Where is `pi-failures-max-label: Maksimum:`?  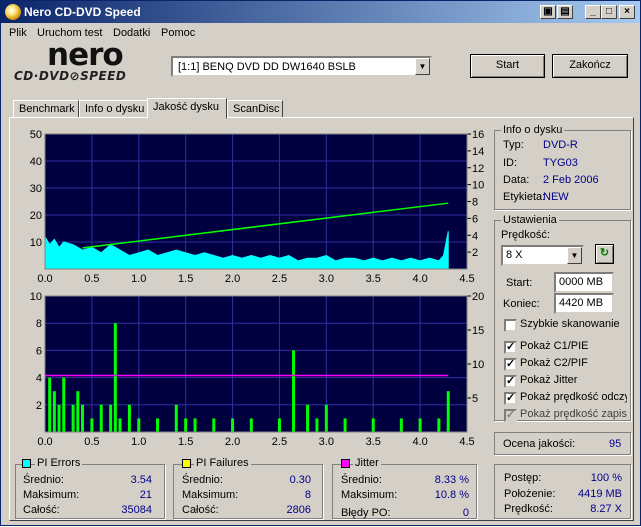 pi-failures-max-label: Maksimum: is located at coordinates (210, 495).